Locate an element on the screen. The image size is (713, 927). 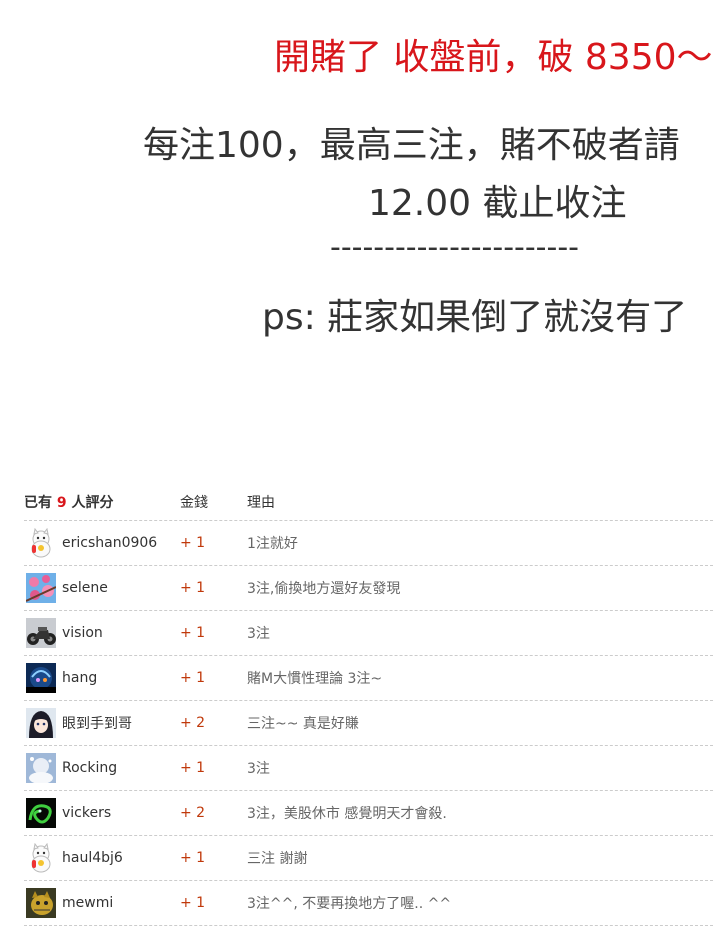
blossom-avatar is located at coordinates (41, 588).